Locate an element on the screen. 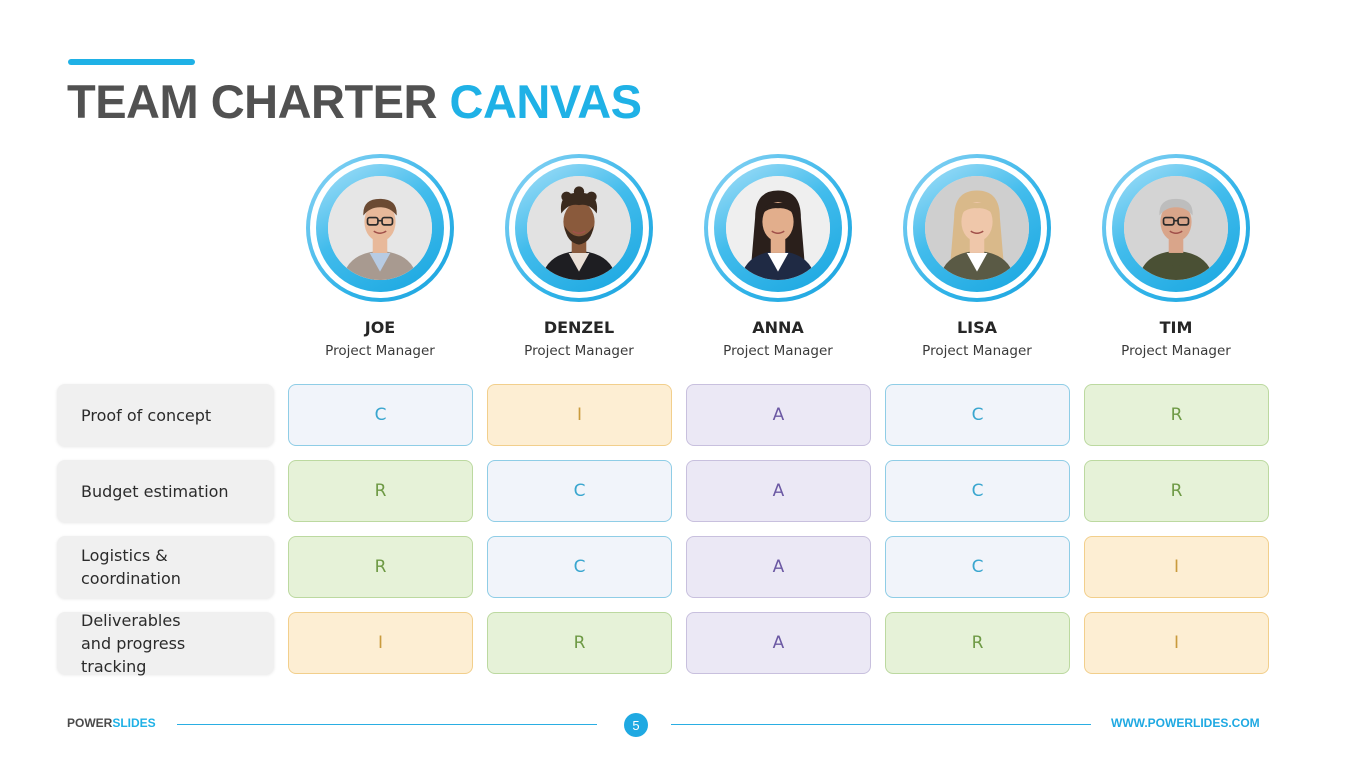 The image size is (1365, 767). title-main: TEAM CHARTER is located at coordinates (252, 101).